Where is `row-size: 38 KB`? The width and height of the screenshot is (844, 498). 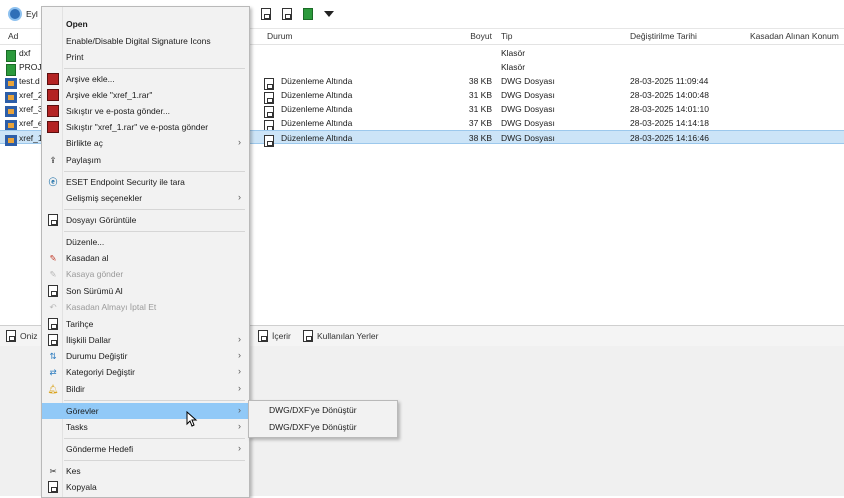
row-size: 38 KB is located at coordinates (480, 81).